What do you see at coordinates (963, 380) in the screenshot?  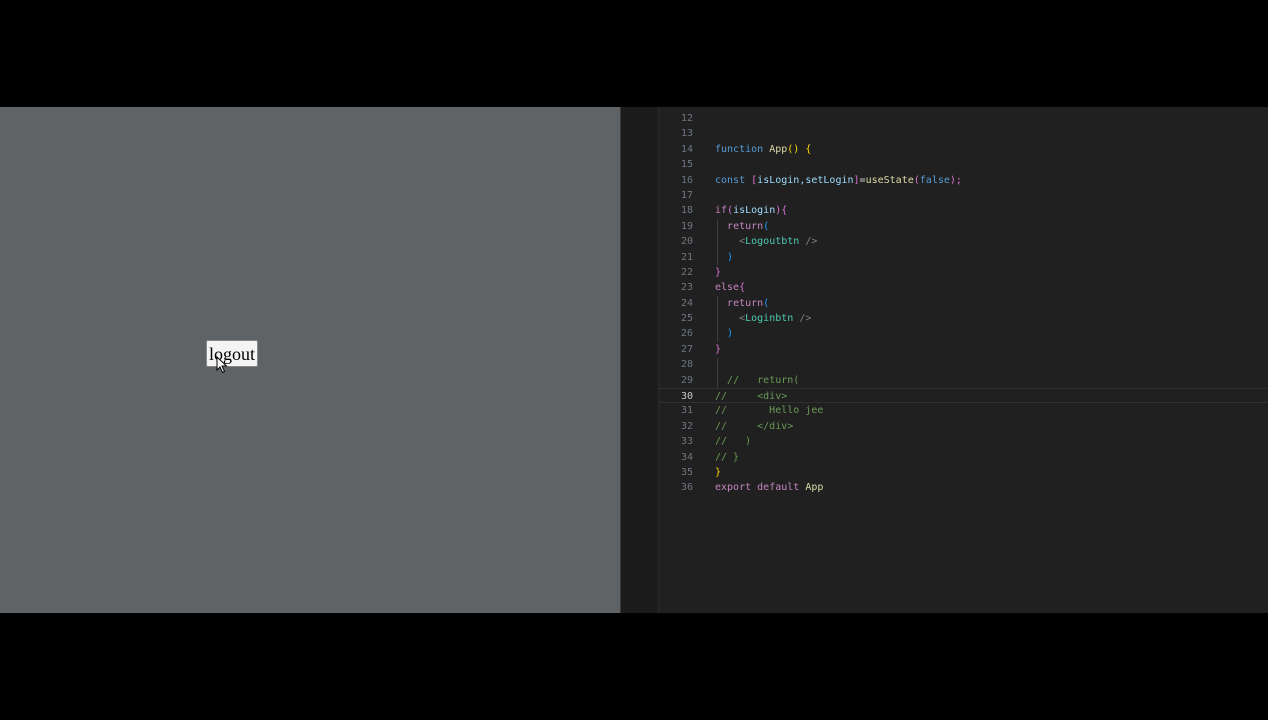 I see `code-line: 29 // return(` at bounding box center [963, 380].